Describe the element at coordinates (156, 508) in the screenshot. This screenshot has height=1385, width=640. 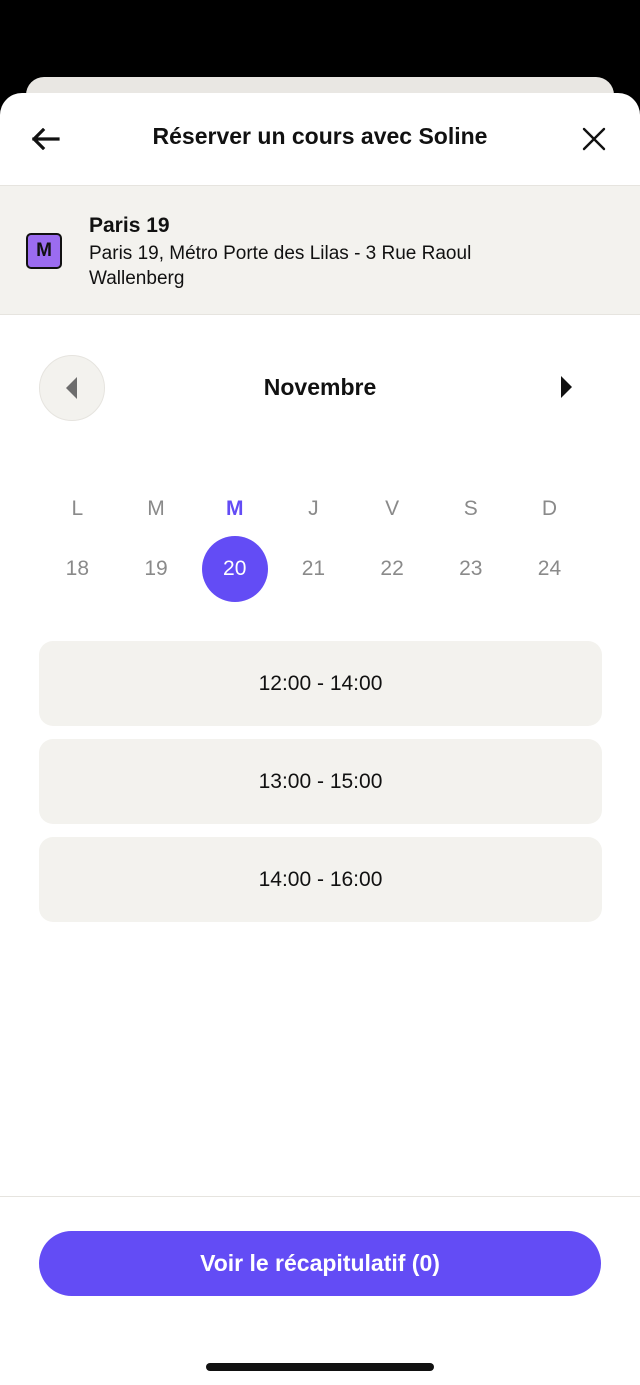
I see `weekday-label: M` at that location.